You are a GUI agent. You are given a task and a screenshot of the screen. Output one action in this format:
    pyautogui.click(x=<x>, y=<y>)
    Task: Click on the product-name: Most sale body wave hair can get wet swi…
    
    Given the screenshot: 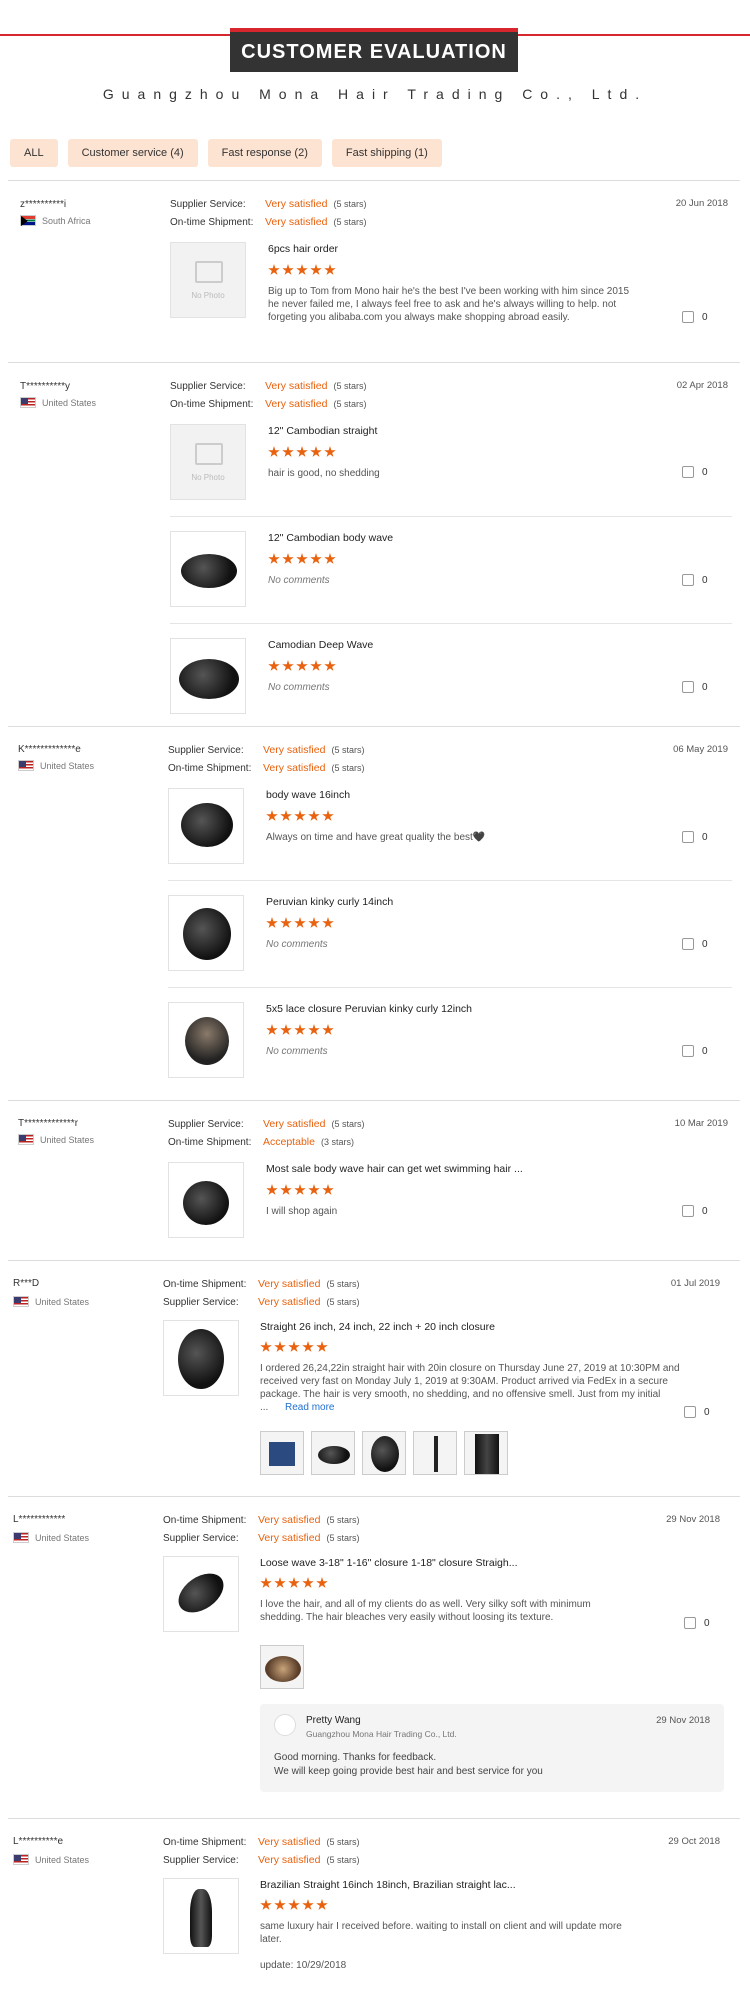 What is the action you would take?
    pyautogui.click(x=394, y=1169)
    